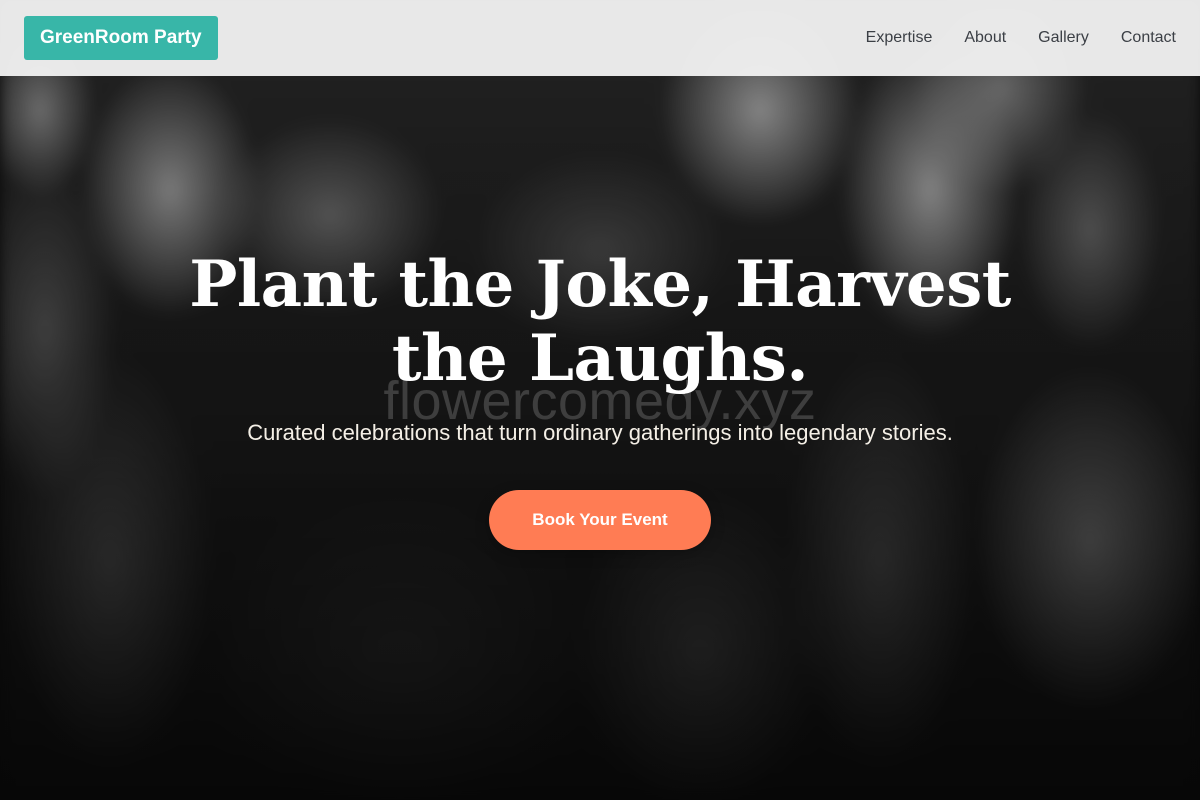  Describe the element at coordinates (899, 38) in the screenshot. I see `nav-link-expertise: Expertise` at that location.